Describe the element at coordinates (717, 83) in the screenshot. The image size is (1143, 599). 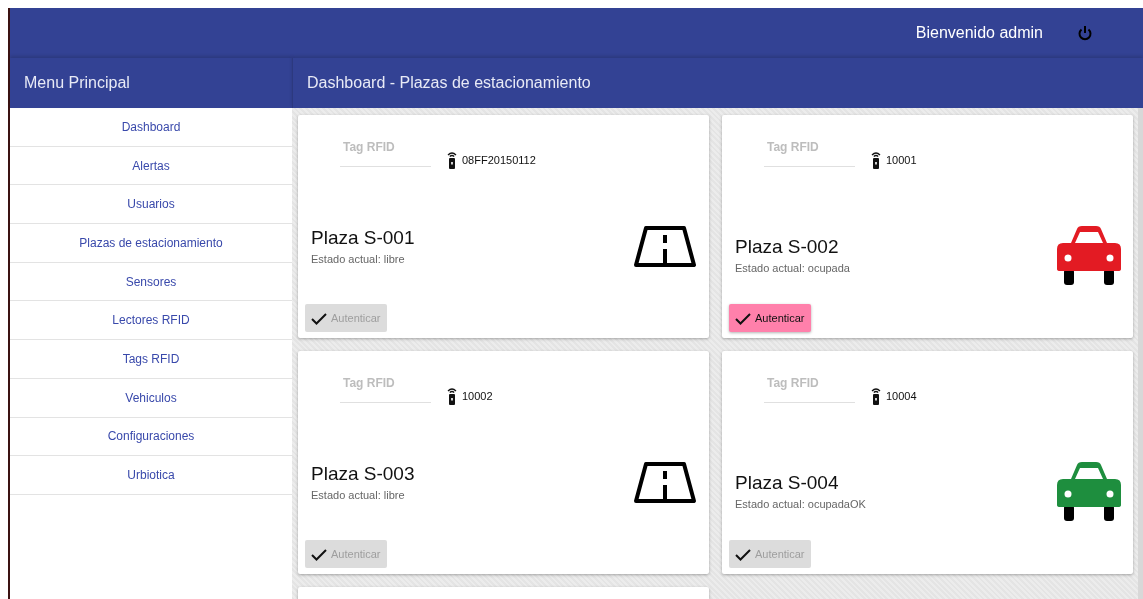
I see `page-header: Dashboard - Plazas de estacionamiento` at that location.